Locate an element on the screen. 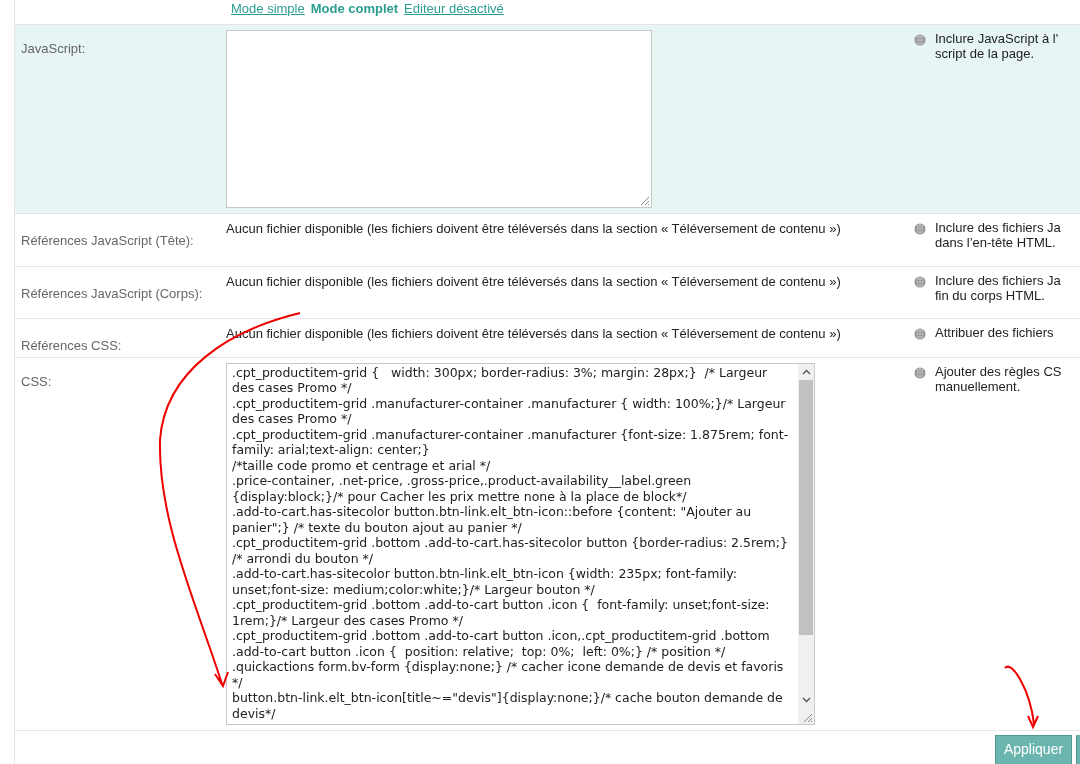  field-label: Références JavaScript (Corps): is located at coordinates (112, 293).